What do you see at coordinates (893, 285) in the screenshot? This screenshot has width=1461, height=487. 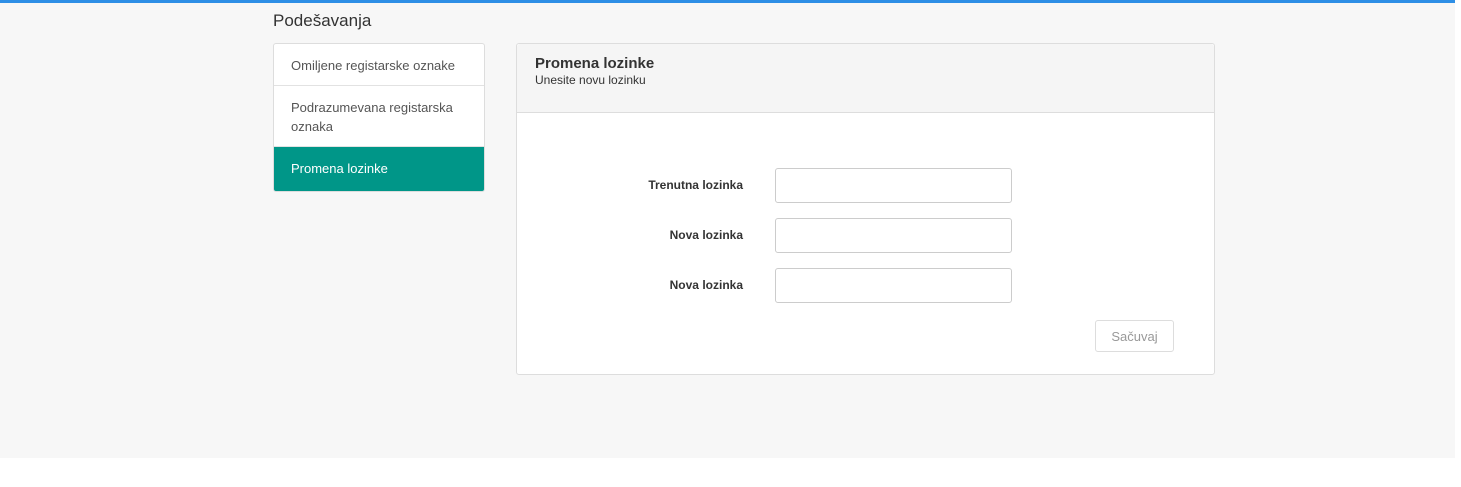 I see `confirm-password-input` at bounding box center [893, 285].